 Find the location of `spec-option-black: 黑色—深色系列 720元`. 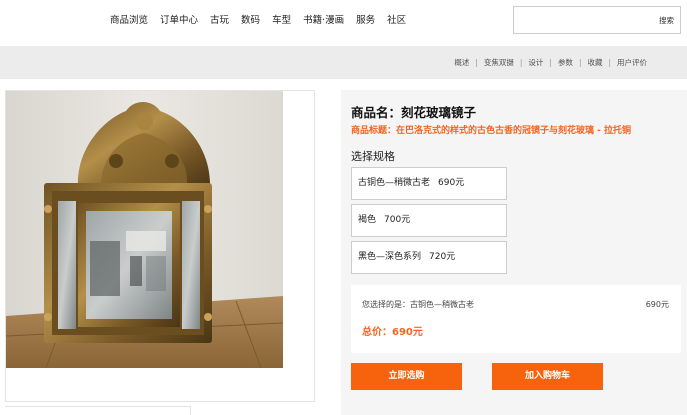

spec-option-black: 黑色—深色系列 720元 is located at coordinates (429, 257).